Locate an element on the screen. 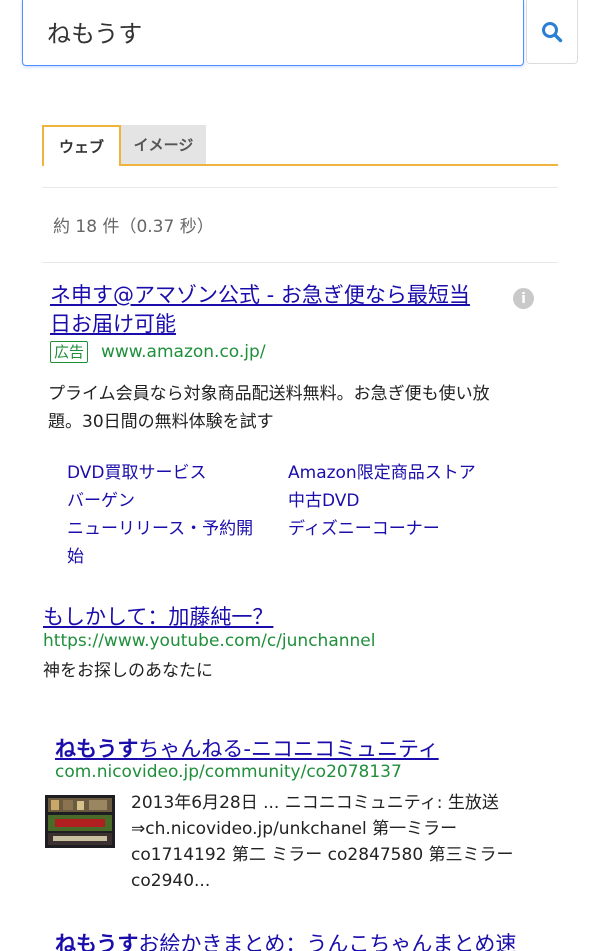 This screenshot has width=600, height=951. search-bar: ねもうす is located at coordinates (300, 33).